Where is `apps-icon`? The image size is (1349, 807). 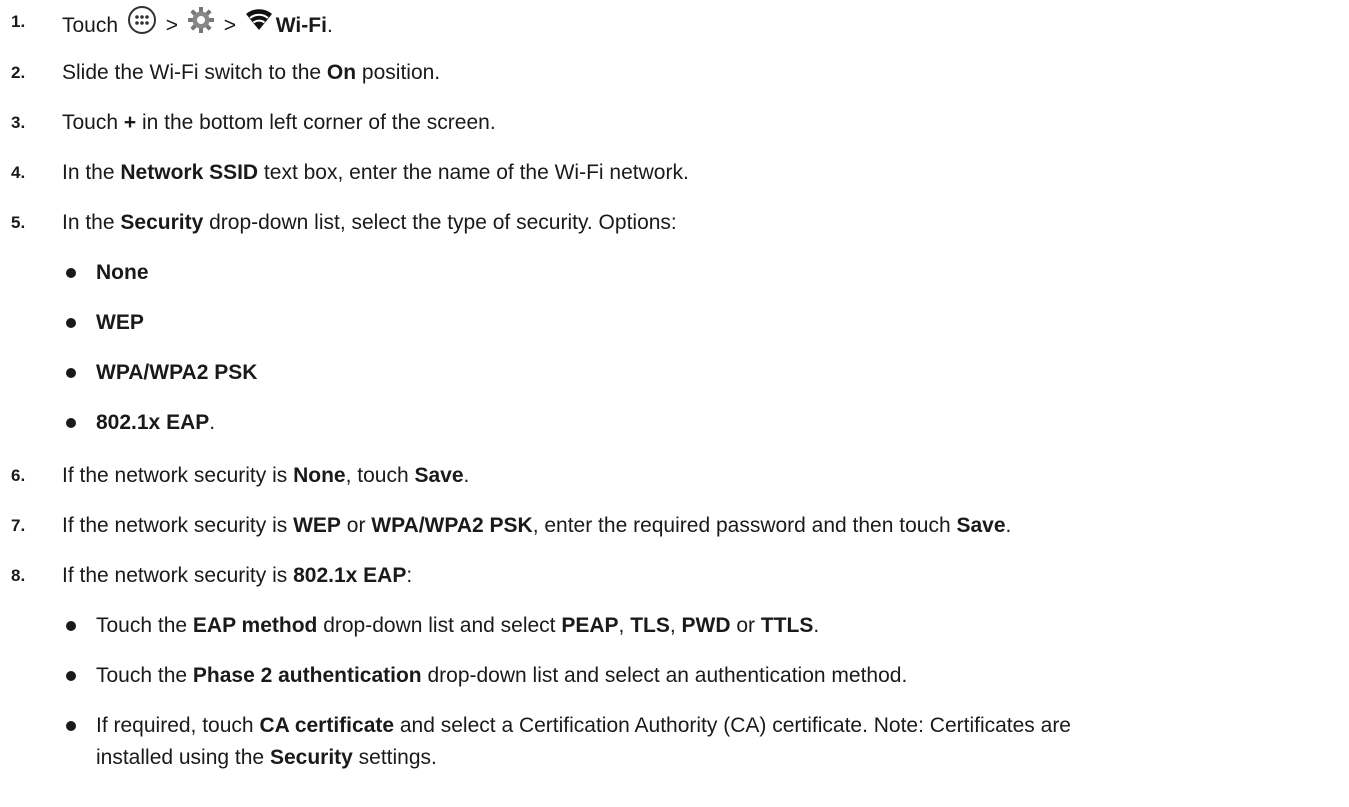 apps-icon is located at coordinates (142, 24).